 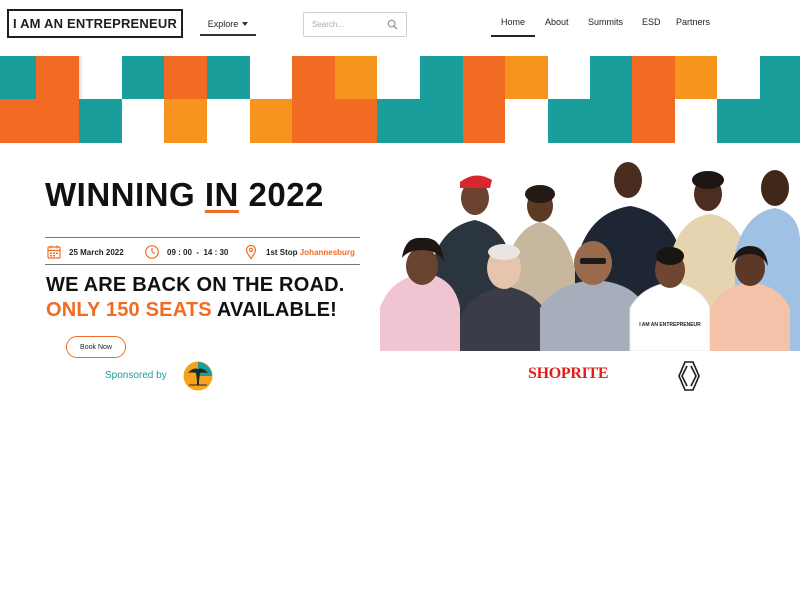 I want to click on hero-title-in: IN, so click(x=221, y=194).